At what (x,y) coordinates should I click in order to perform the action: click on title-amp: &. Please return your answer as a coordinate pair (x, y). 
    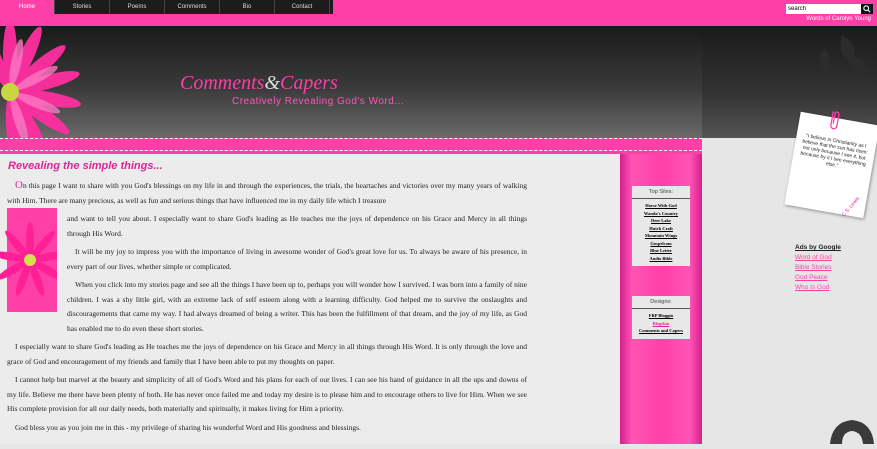
    Looking at the image, I should click on (272, 83).